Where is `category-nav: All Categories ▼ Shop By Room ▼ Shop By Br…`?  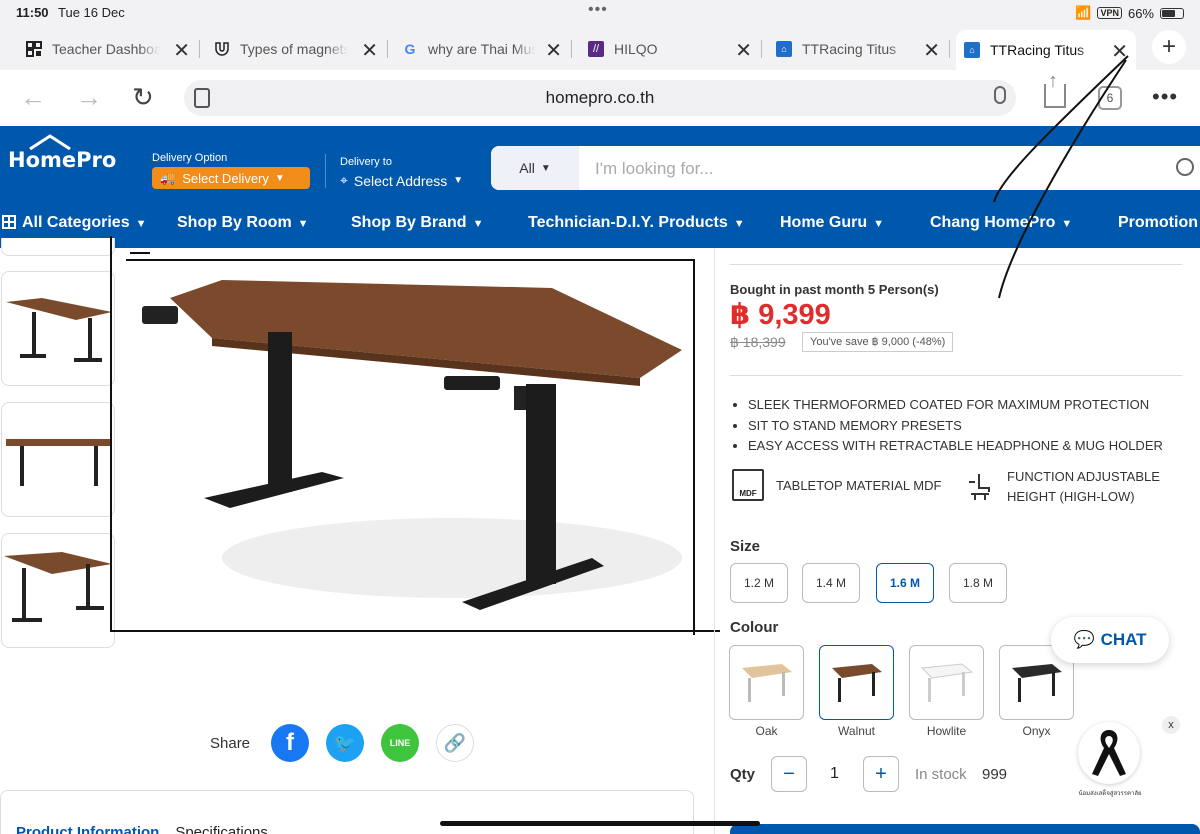
category-nav: All Categories ▼ Shop By Room ▼ Shop By Br… is located at coordinates (600, 220).